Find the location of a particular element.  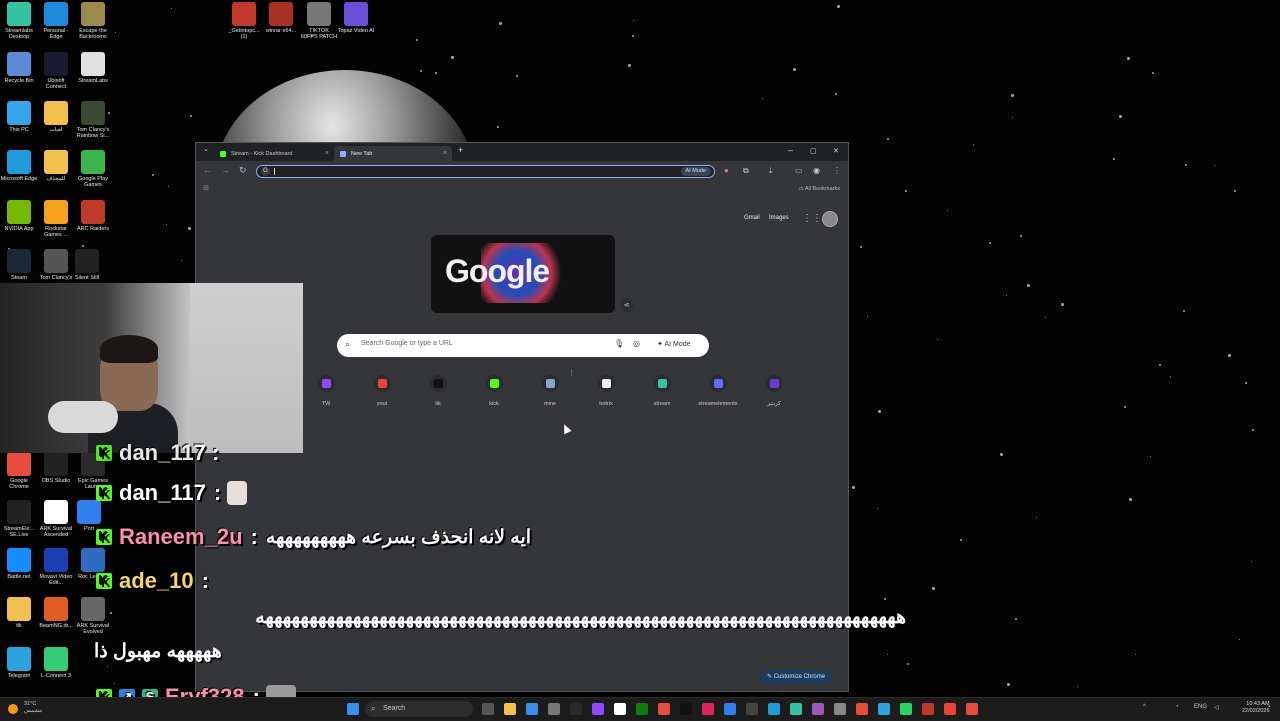

desktop-icon: Google Play Games is located at coordinates (93, 169).